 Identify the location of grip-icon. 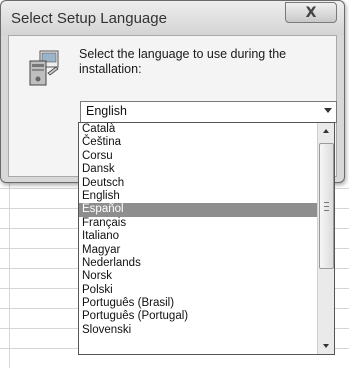
(326, 206).